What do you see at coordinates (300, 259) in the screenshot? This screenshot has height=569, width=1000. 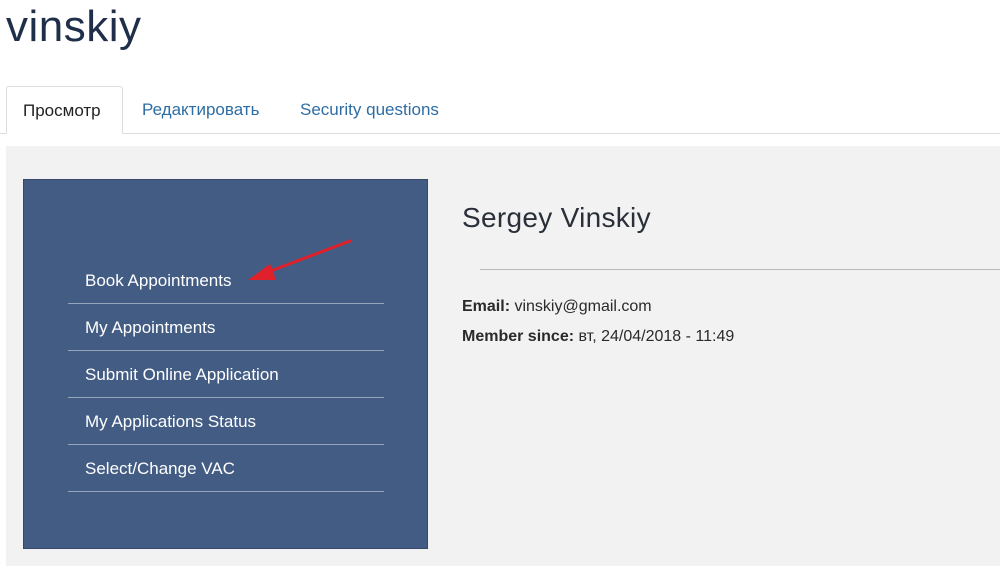 I see `annotation-arrow-icon` at bounding box center [300, 259].